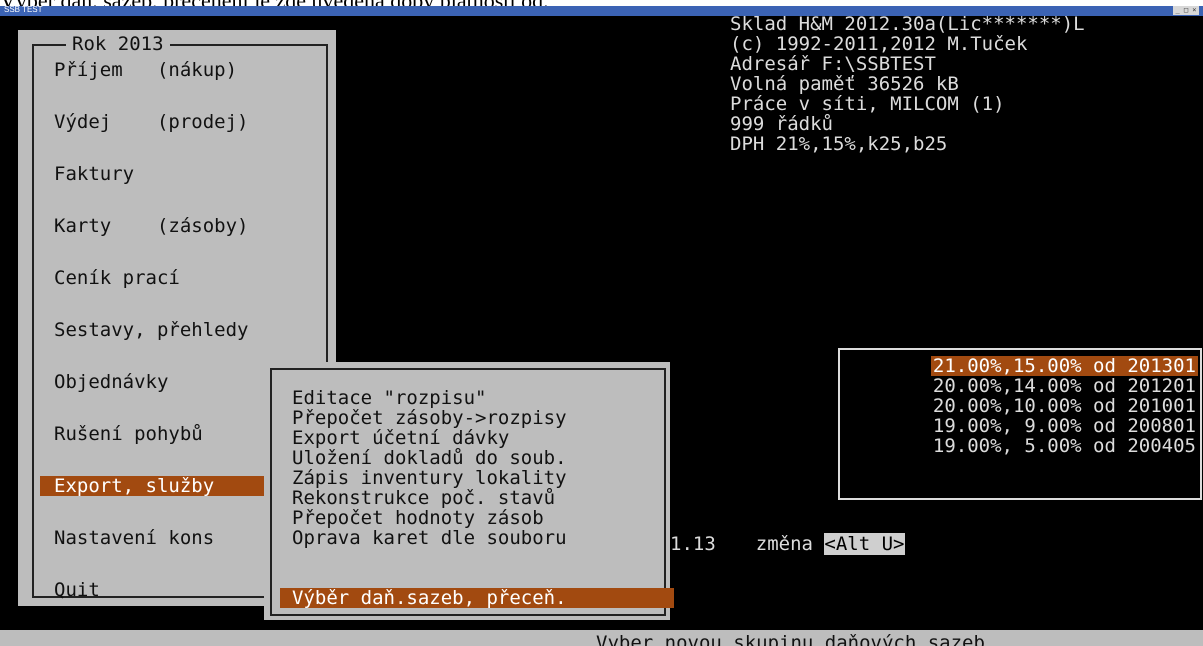 This screenshot has width=1203, height=646. What do you see at coordinates (1064, 406) in the screenshot?
I see `vat-rate-item: 20.00%,10.00% od 201001` at bounding box center [1064, 406].